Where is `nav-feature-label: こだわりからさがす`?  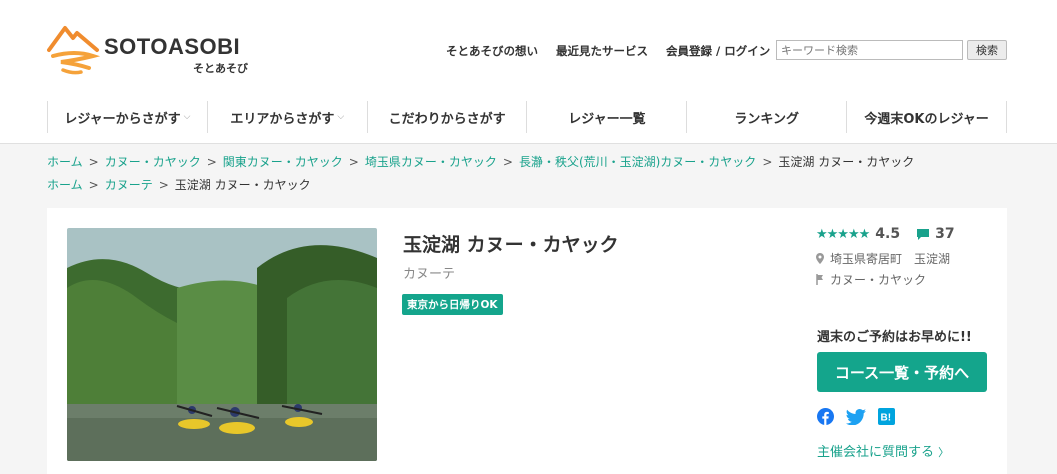 nav-feature-label: こだわりからさがす is located at coordinates (447, 119).